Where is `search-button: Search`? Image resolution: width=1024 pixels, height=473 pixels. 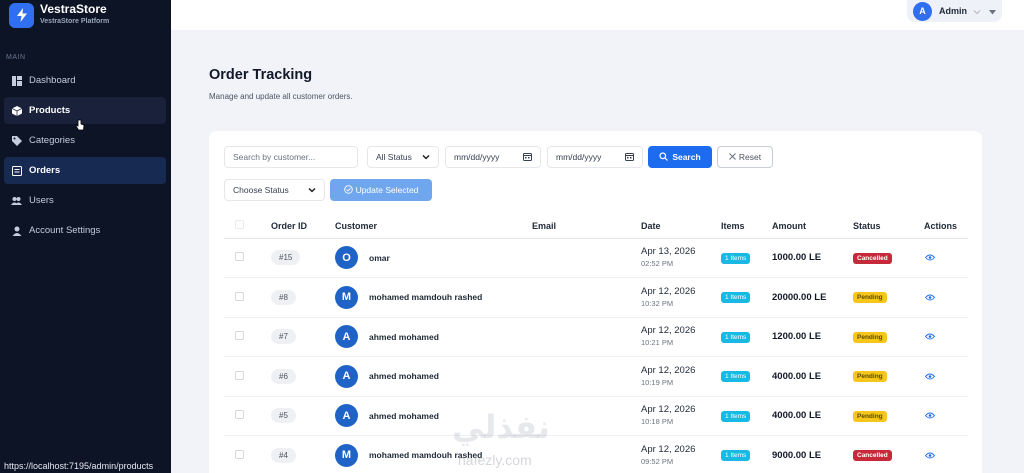
search-button: Search is located at coordinates (680, 157).